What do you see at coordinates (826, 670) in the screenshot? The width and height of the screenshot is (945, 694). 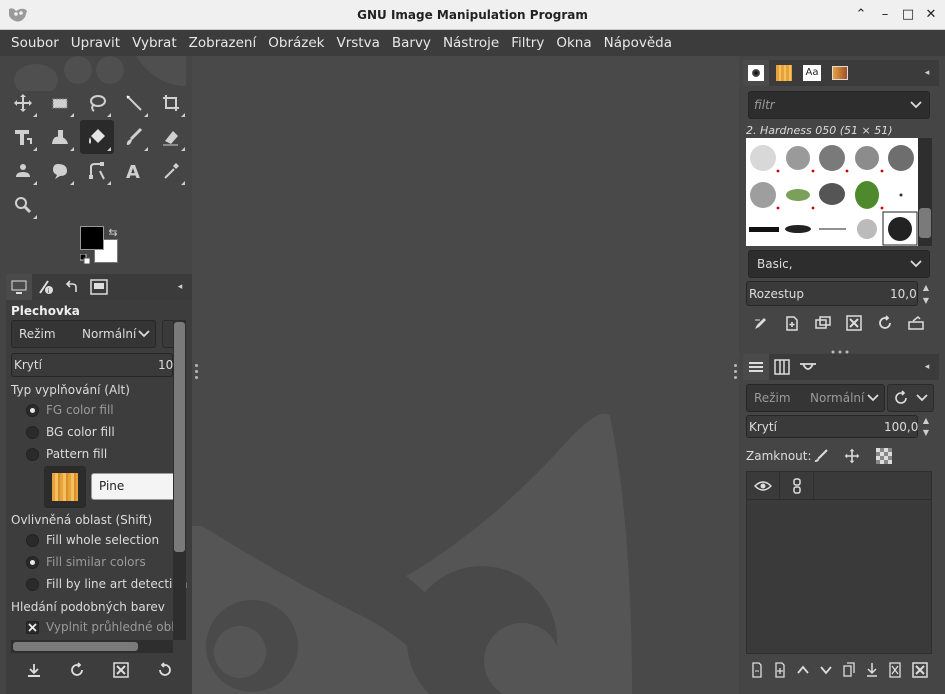 I see `lower-layer-icon` at bounding box center [826, 670].